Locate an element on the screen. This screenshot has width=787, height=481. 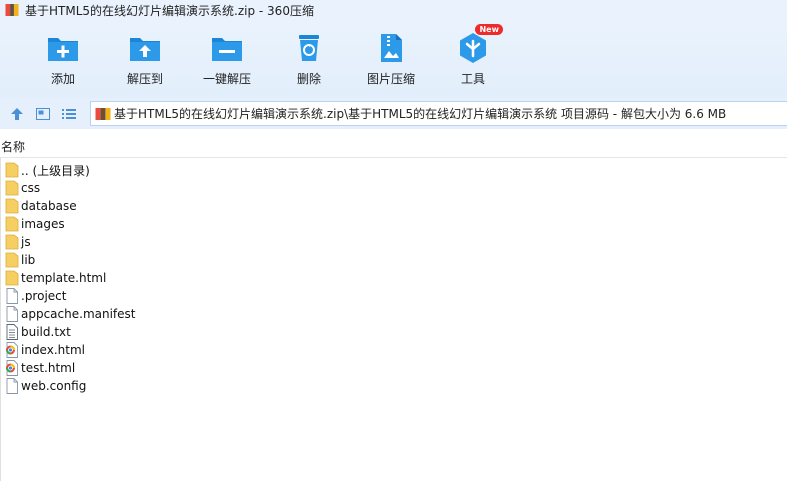
image-compress-button: 图片压缩 is located at coordinates (391, 59).